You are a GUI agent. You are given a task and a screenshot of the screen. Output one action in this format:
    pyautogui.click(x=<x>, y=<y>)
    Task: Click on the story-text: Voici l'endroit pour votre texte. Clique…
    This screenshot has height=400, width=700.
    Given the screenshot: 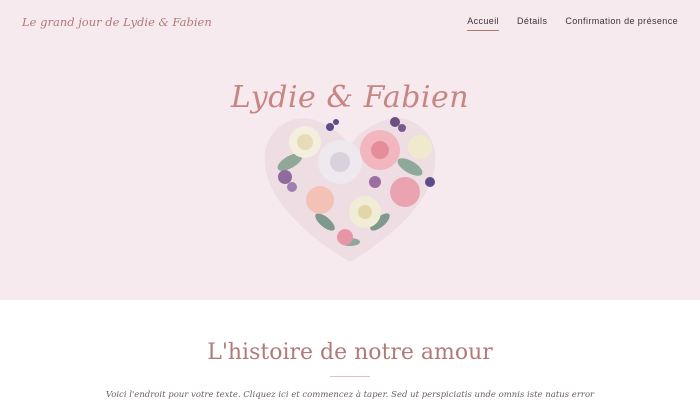 What is the action you would take?
    pyautogui.click(x=350, y=395)
    